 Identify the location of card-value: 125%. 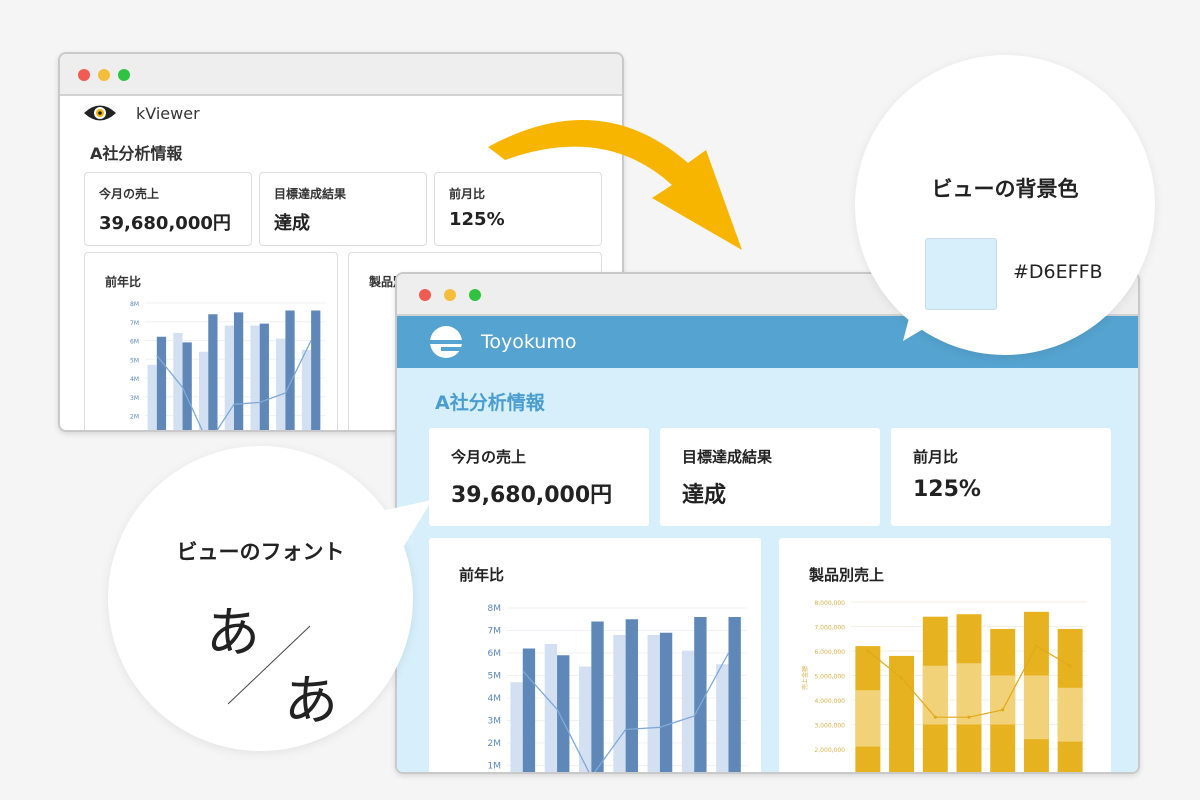
(947, 489).